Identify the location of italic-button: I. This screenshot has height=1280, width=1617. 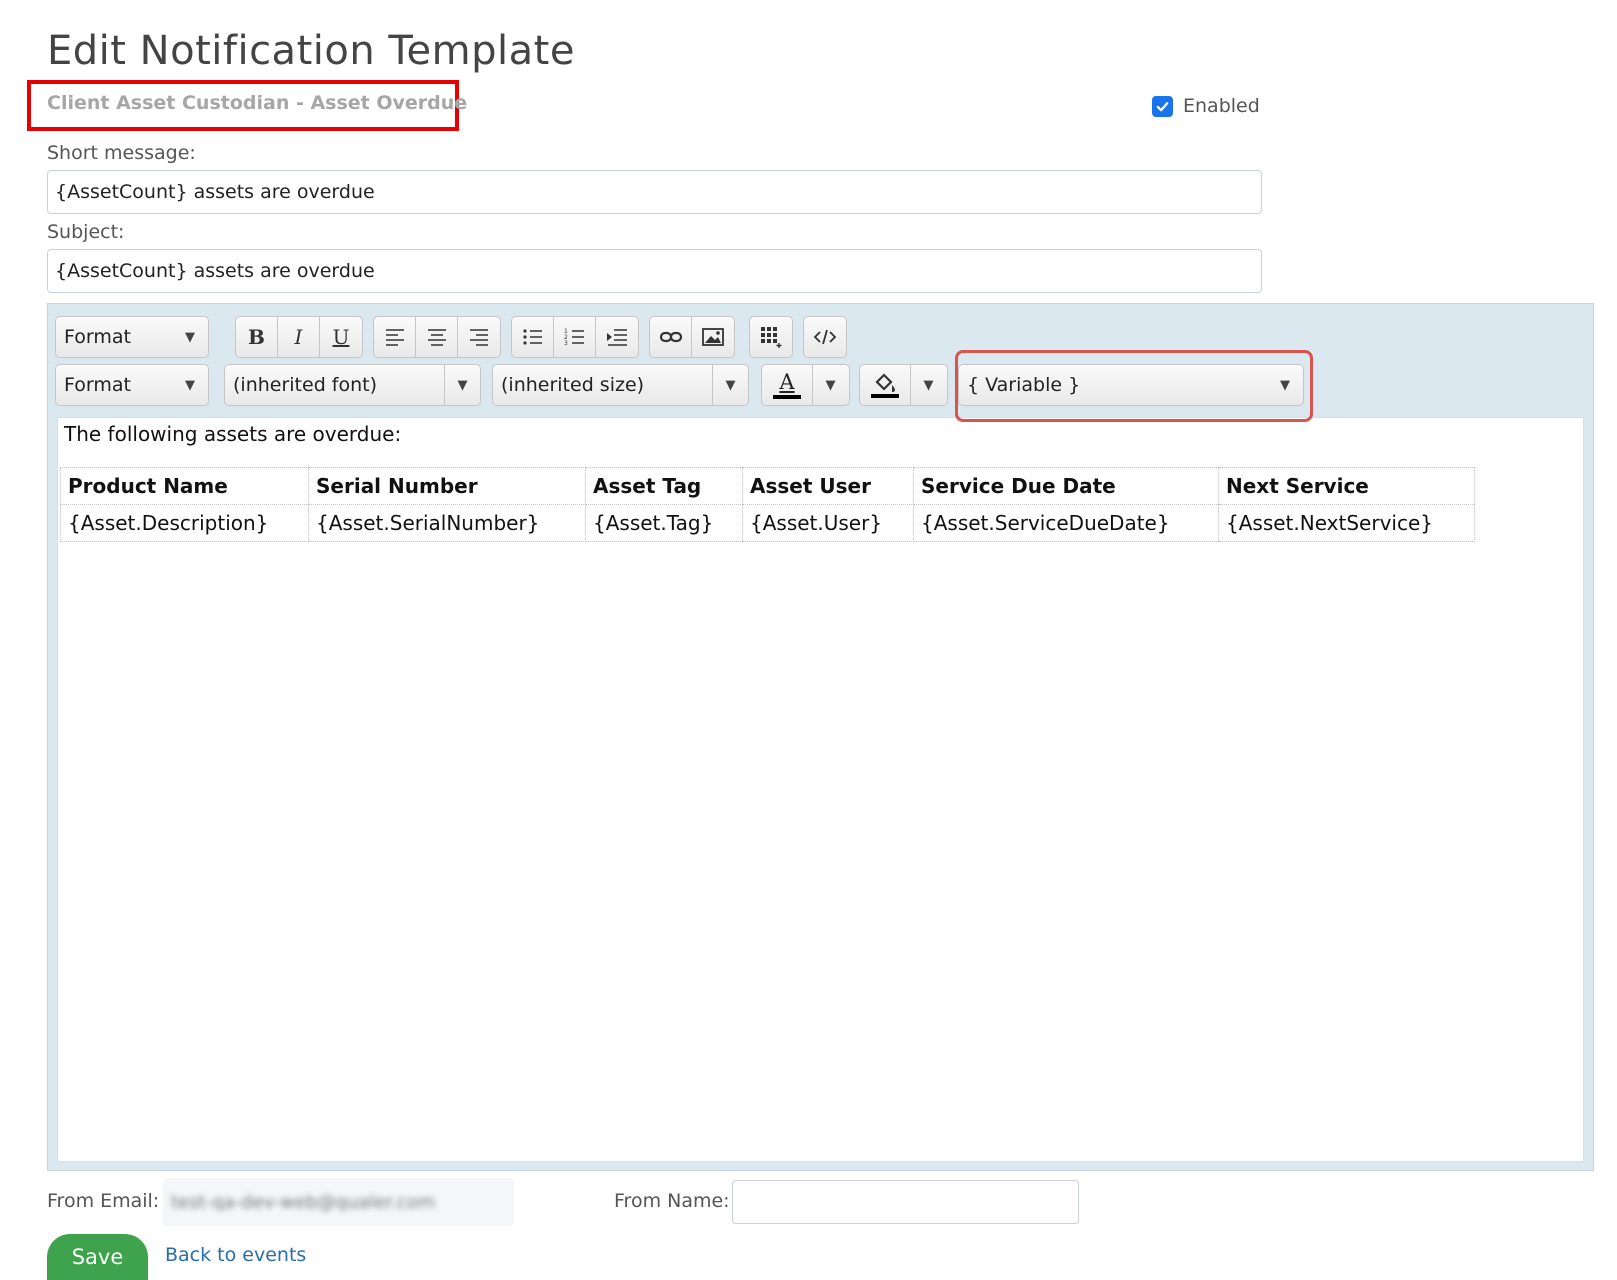
(299, 337).